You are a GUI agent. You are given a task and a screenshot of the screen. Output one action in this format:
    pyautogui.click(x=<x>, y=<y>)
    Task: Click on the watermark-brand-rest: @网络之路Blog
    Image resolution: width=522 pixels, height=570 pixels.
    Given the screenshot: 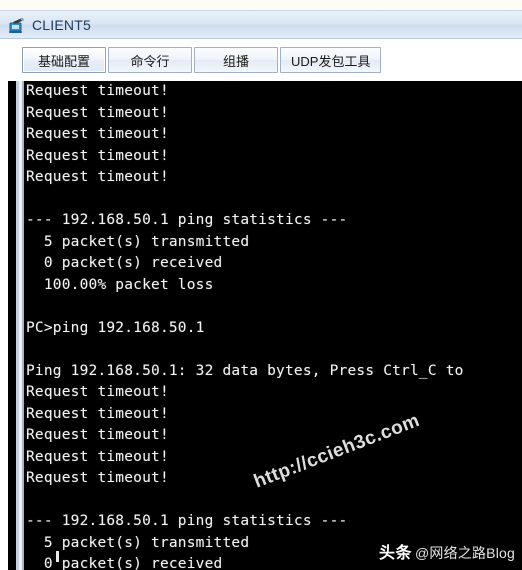 What is the action you would take?
    pyautogui.click(x=464, y=553)
    